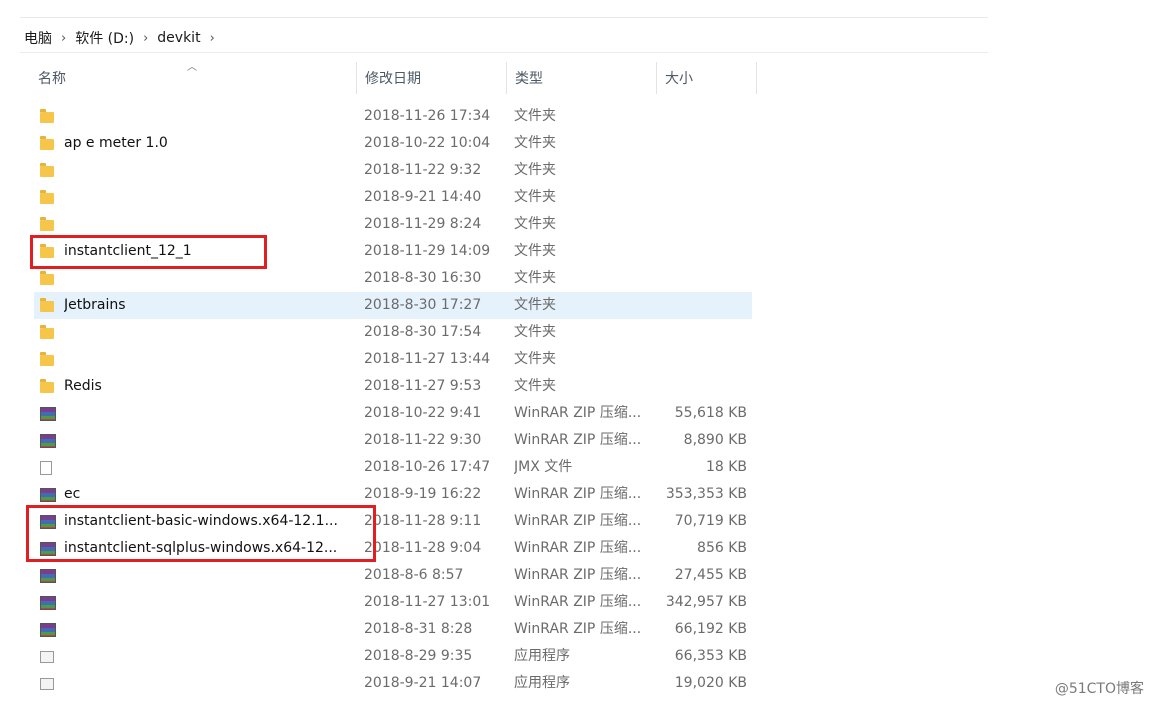 The image size is (1152, 706). What do you see at coordinates (710, 521) in the screenshot?
I see `file-size: 70,719 KB` at bounding box center [710, 521].